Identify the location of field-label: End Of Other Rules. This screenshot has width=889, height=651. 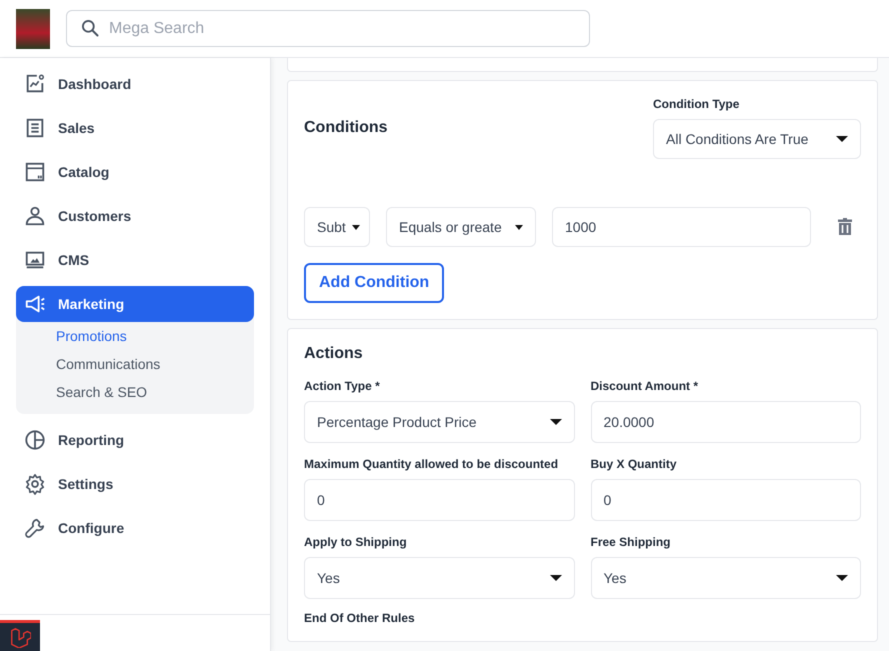
(360, 618).